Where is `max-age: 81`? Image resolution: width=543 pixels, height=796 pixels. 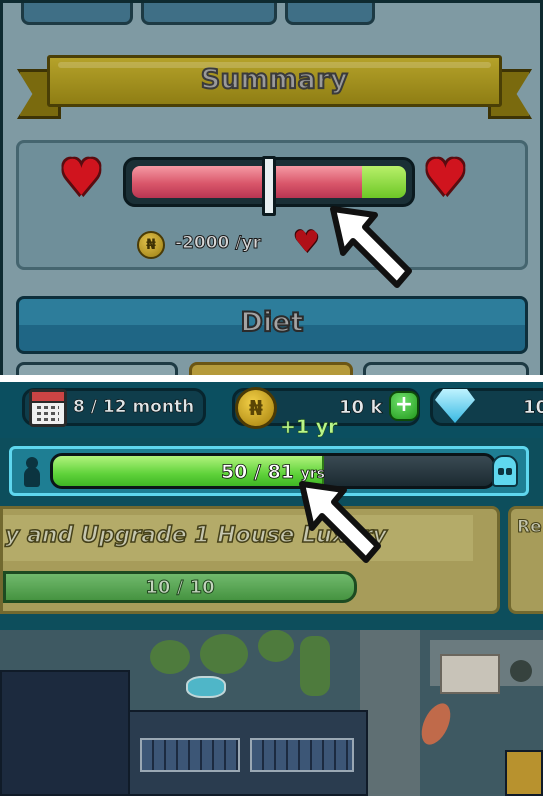 max-age: 81 is located at coordinates (281, 472).